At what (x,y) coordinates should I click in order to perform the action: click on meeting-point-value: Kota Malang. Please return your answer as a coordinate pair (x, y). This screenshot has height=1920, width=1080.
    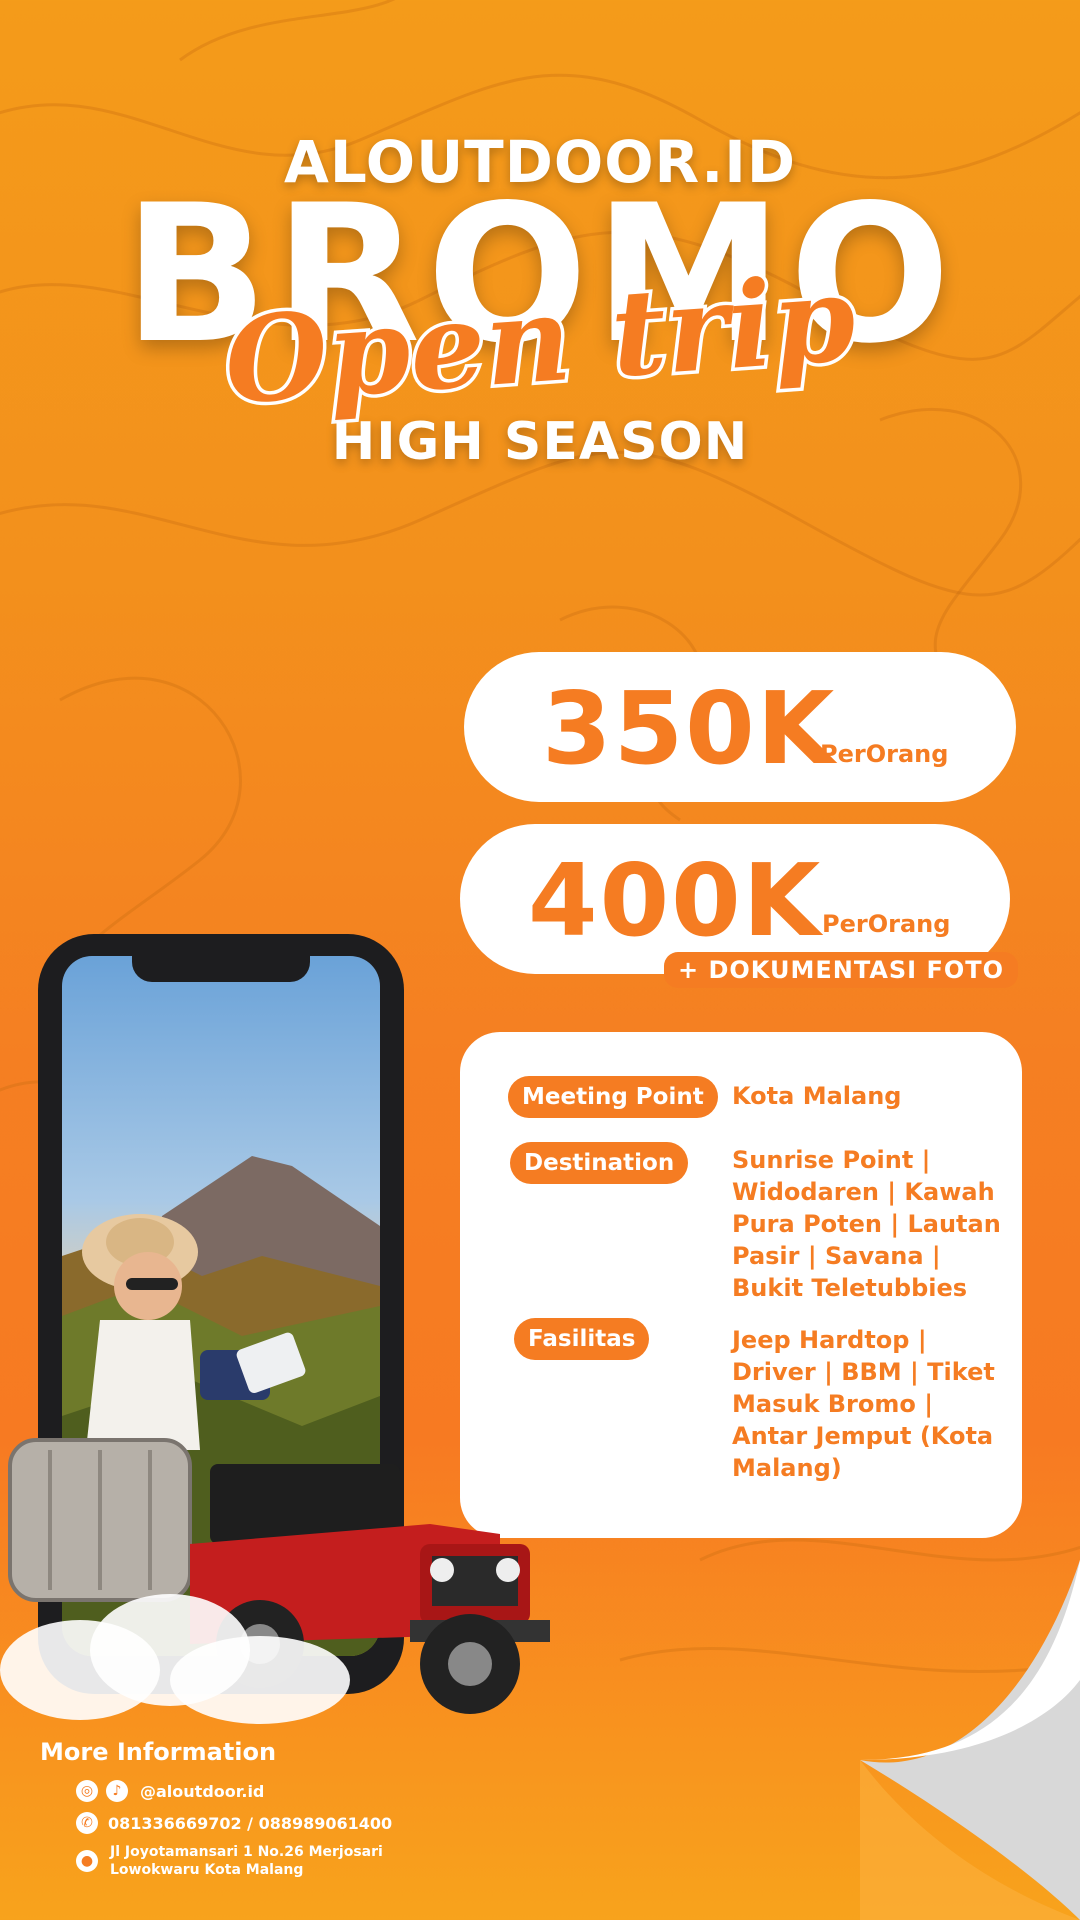
    Looking at the image, I should click on (817, 1096).